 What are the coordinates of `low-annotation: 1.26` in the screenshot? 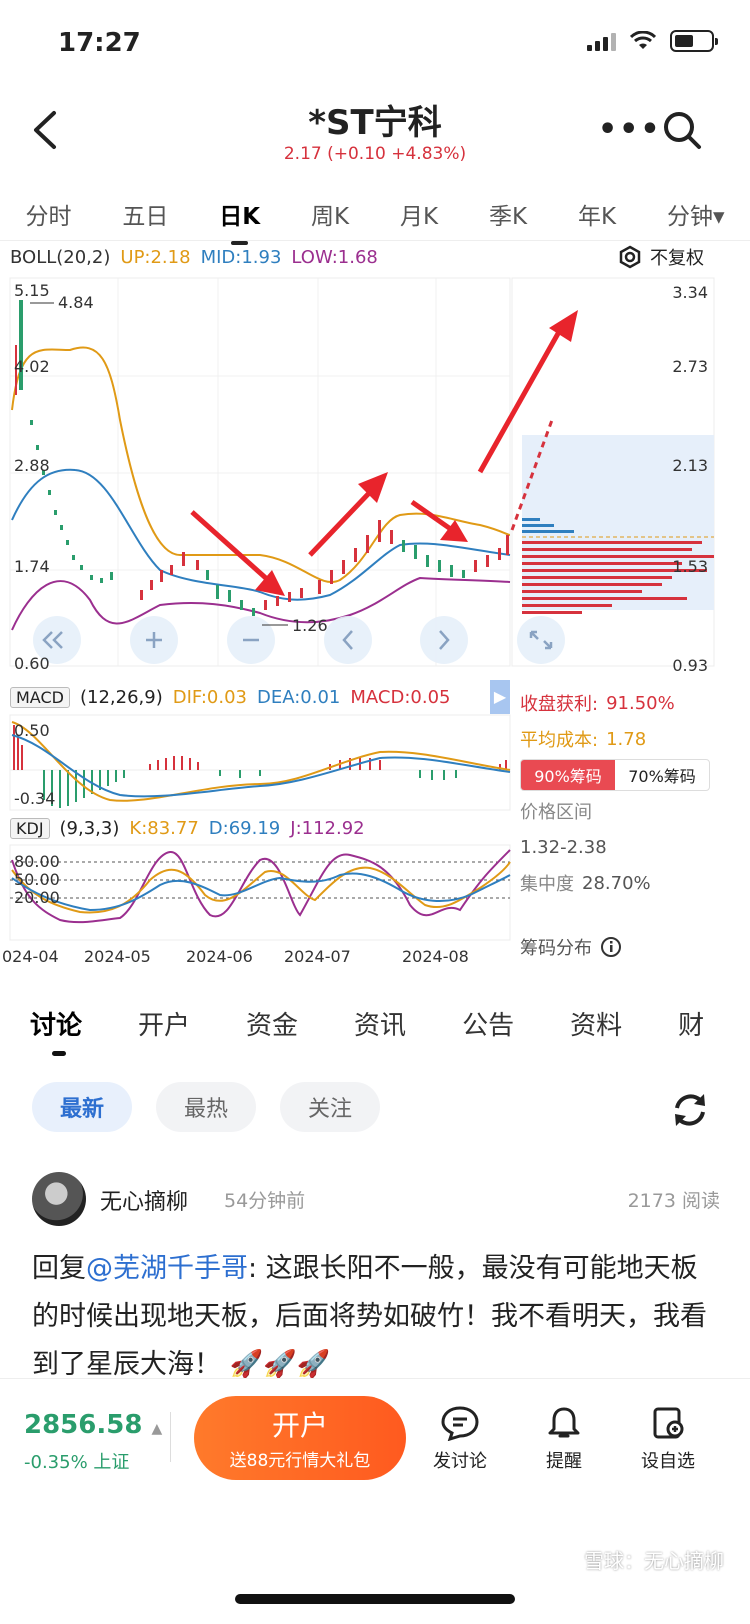 It's located at (310, 625).